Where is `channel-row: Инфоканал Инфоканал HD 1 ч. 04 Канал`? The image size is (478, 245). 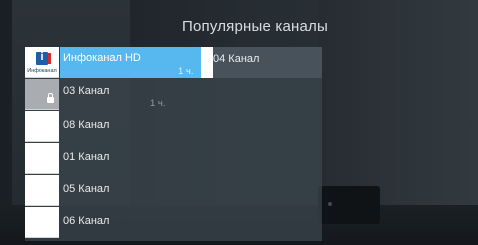
channel-row: Инфоканал Инфоканал HD 1 ч. 04 Канал is located at coordinates (173, 62).